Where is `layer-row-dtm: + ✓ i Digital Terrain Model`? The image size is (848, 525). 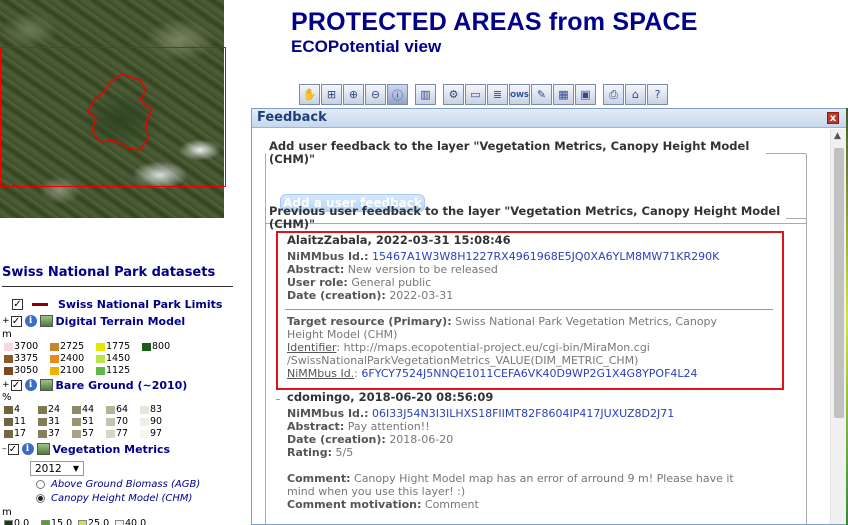 layer-row-dtm: + ✓ i Digital Terrain Model is located at coordinates (93, 321).